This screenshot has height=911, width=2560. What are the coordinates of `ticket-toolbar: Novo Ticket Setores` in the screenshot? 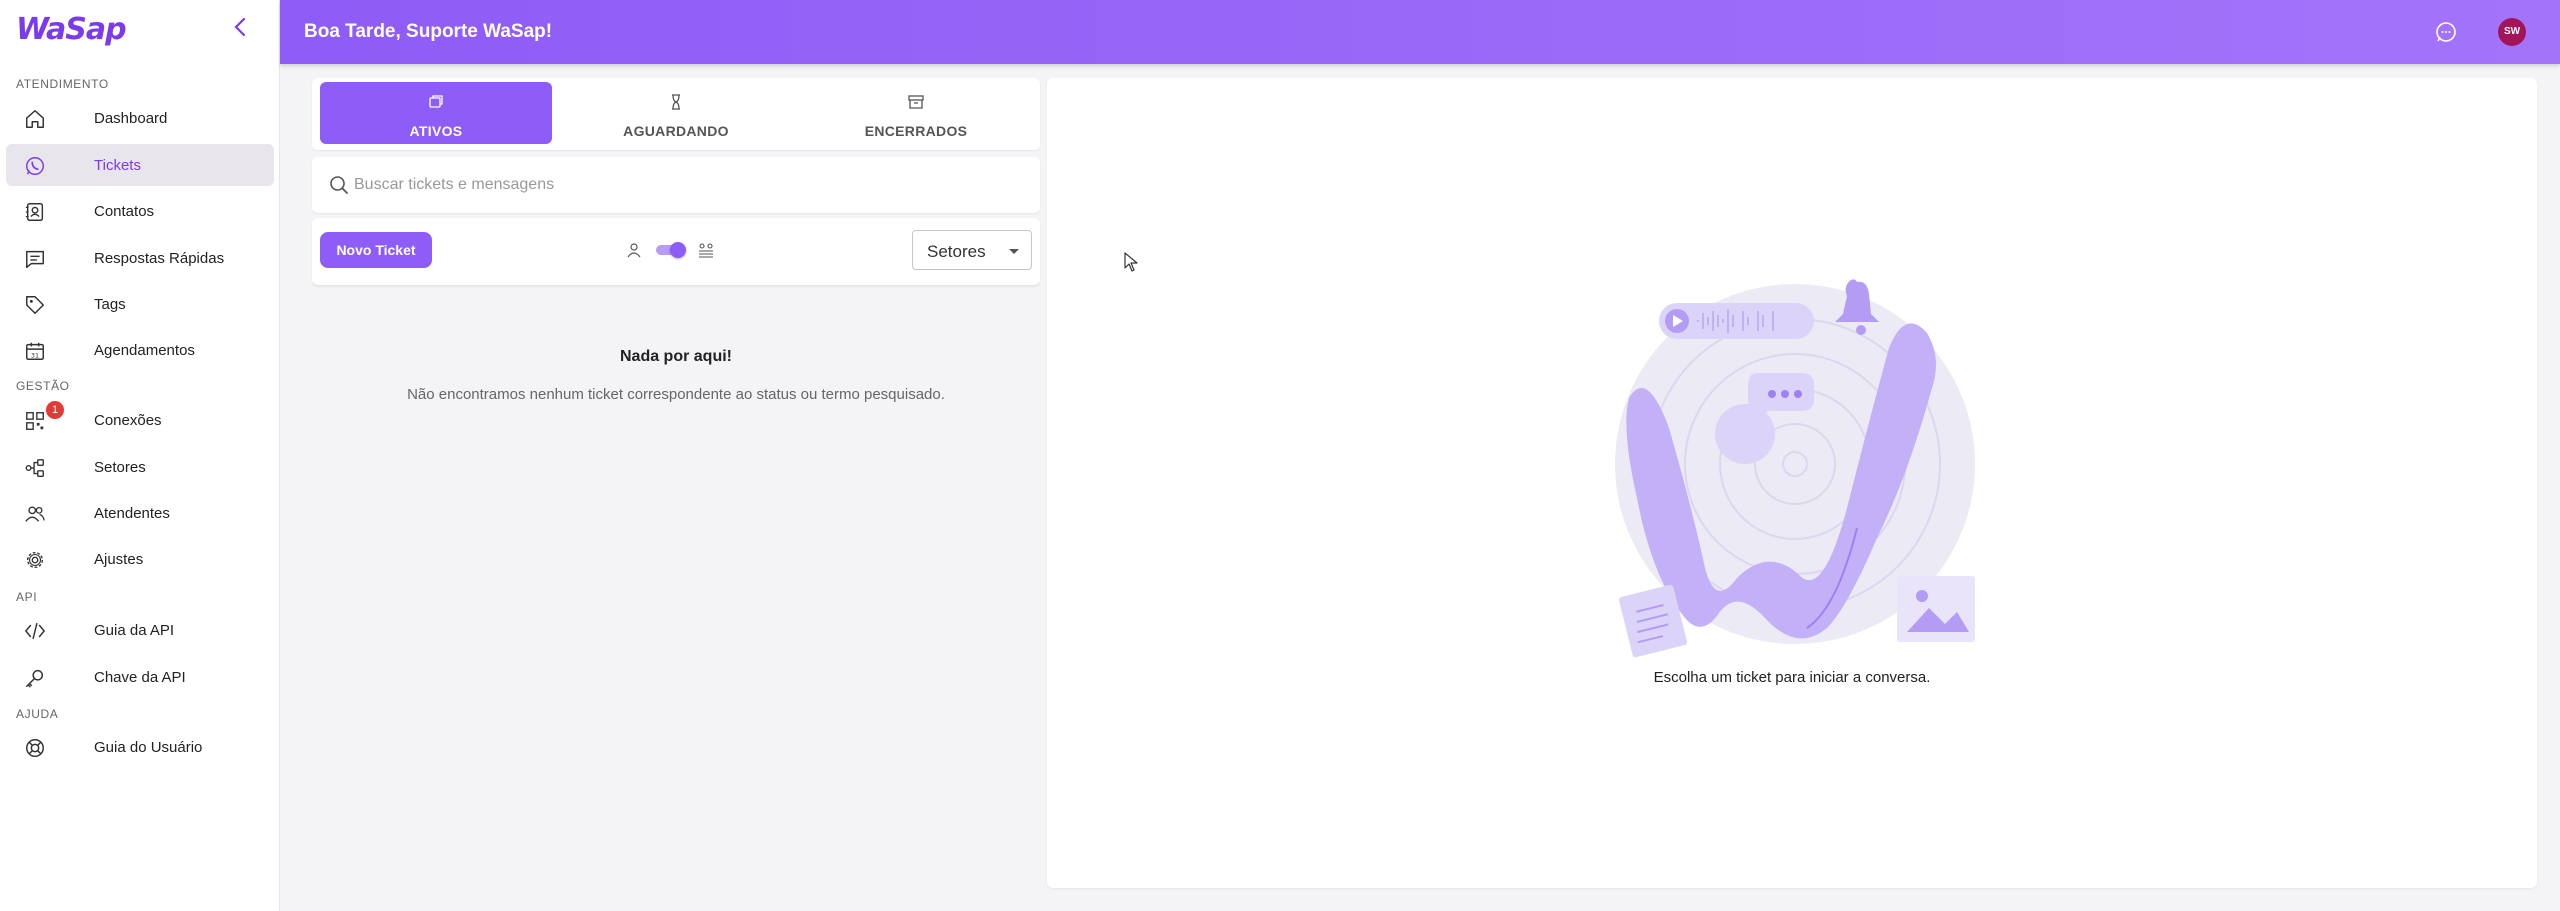 It's located at (676, 252).